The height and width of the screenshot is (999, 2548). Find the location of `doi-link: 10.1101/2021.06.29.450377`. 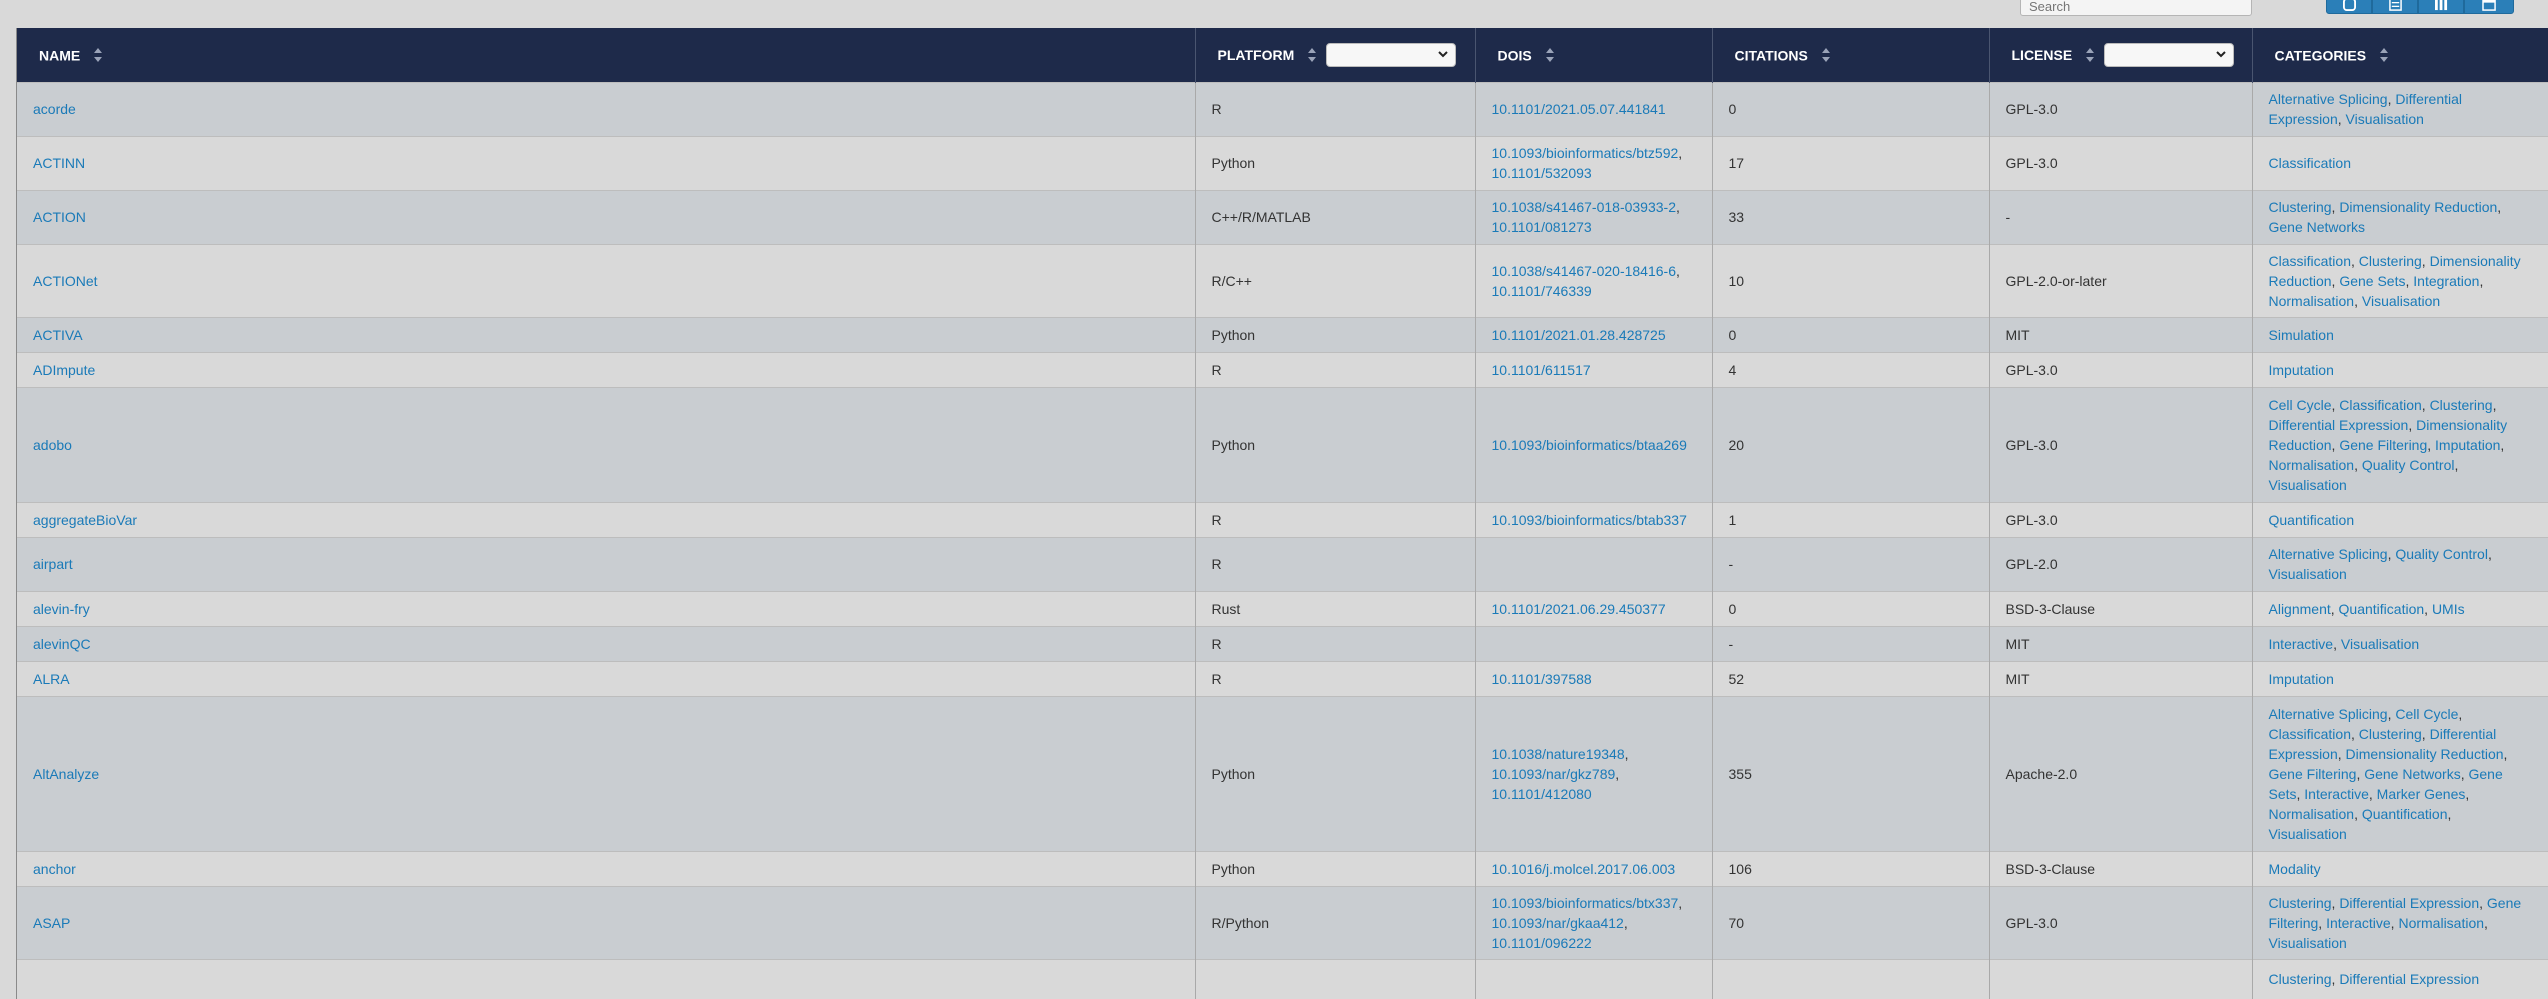

doi-link: 10.1101/2021.06.29.450377 is located at coordinates (1579, 609).